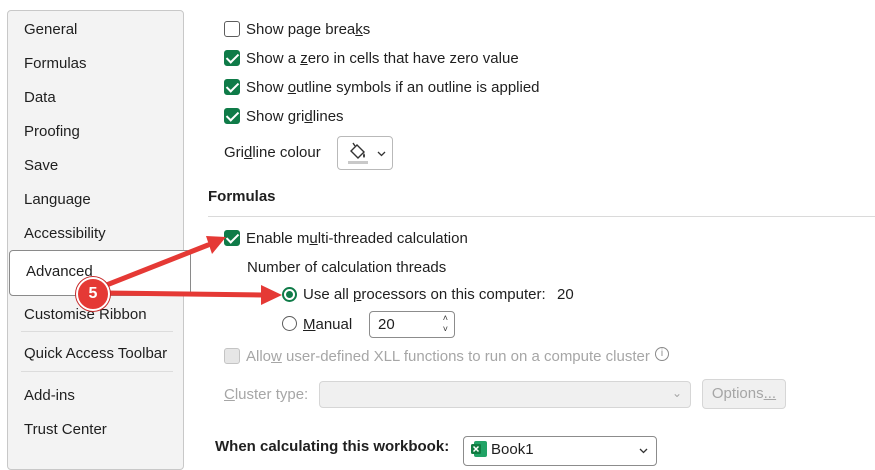  What do you see at coordinates (289, 294) in the screenshot?
I see `use-all-processors-radio` at bounding box center [289, 294].